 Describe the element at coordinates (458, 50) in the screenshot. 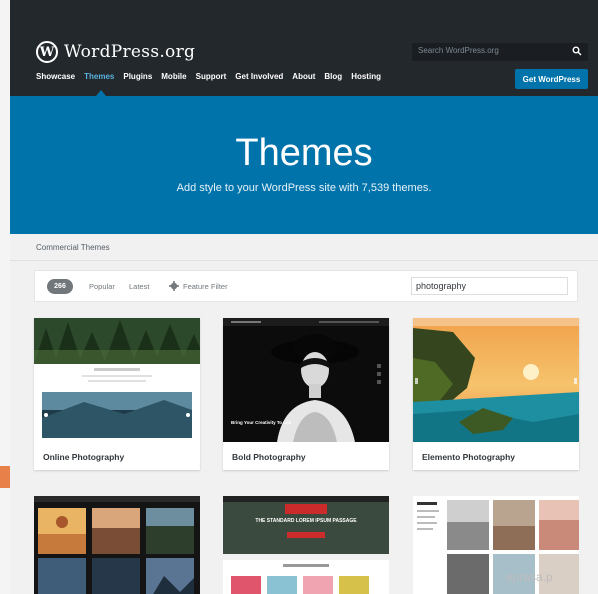

I see `search-placeholder: Search WordPress.org` at that location.